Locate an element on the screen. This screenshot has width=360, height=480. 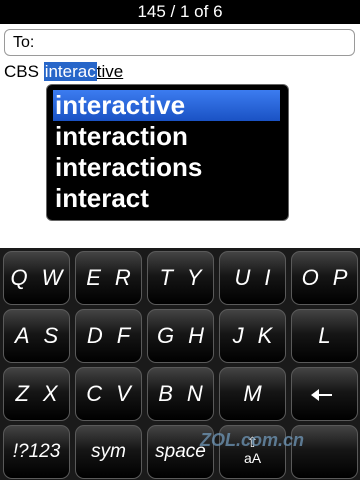
watermark: ZOL.com.cn is located at coordinates (252, 440).